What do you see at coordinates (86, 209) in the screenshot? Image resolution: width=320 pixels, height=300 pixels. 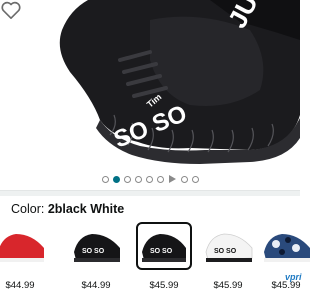 I see `selected-color-value: 2black White` at bounding box center [86, 209].